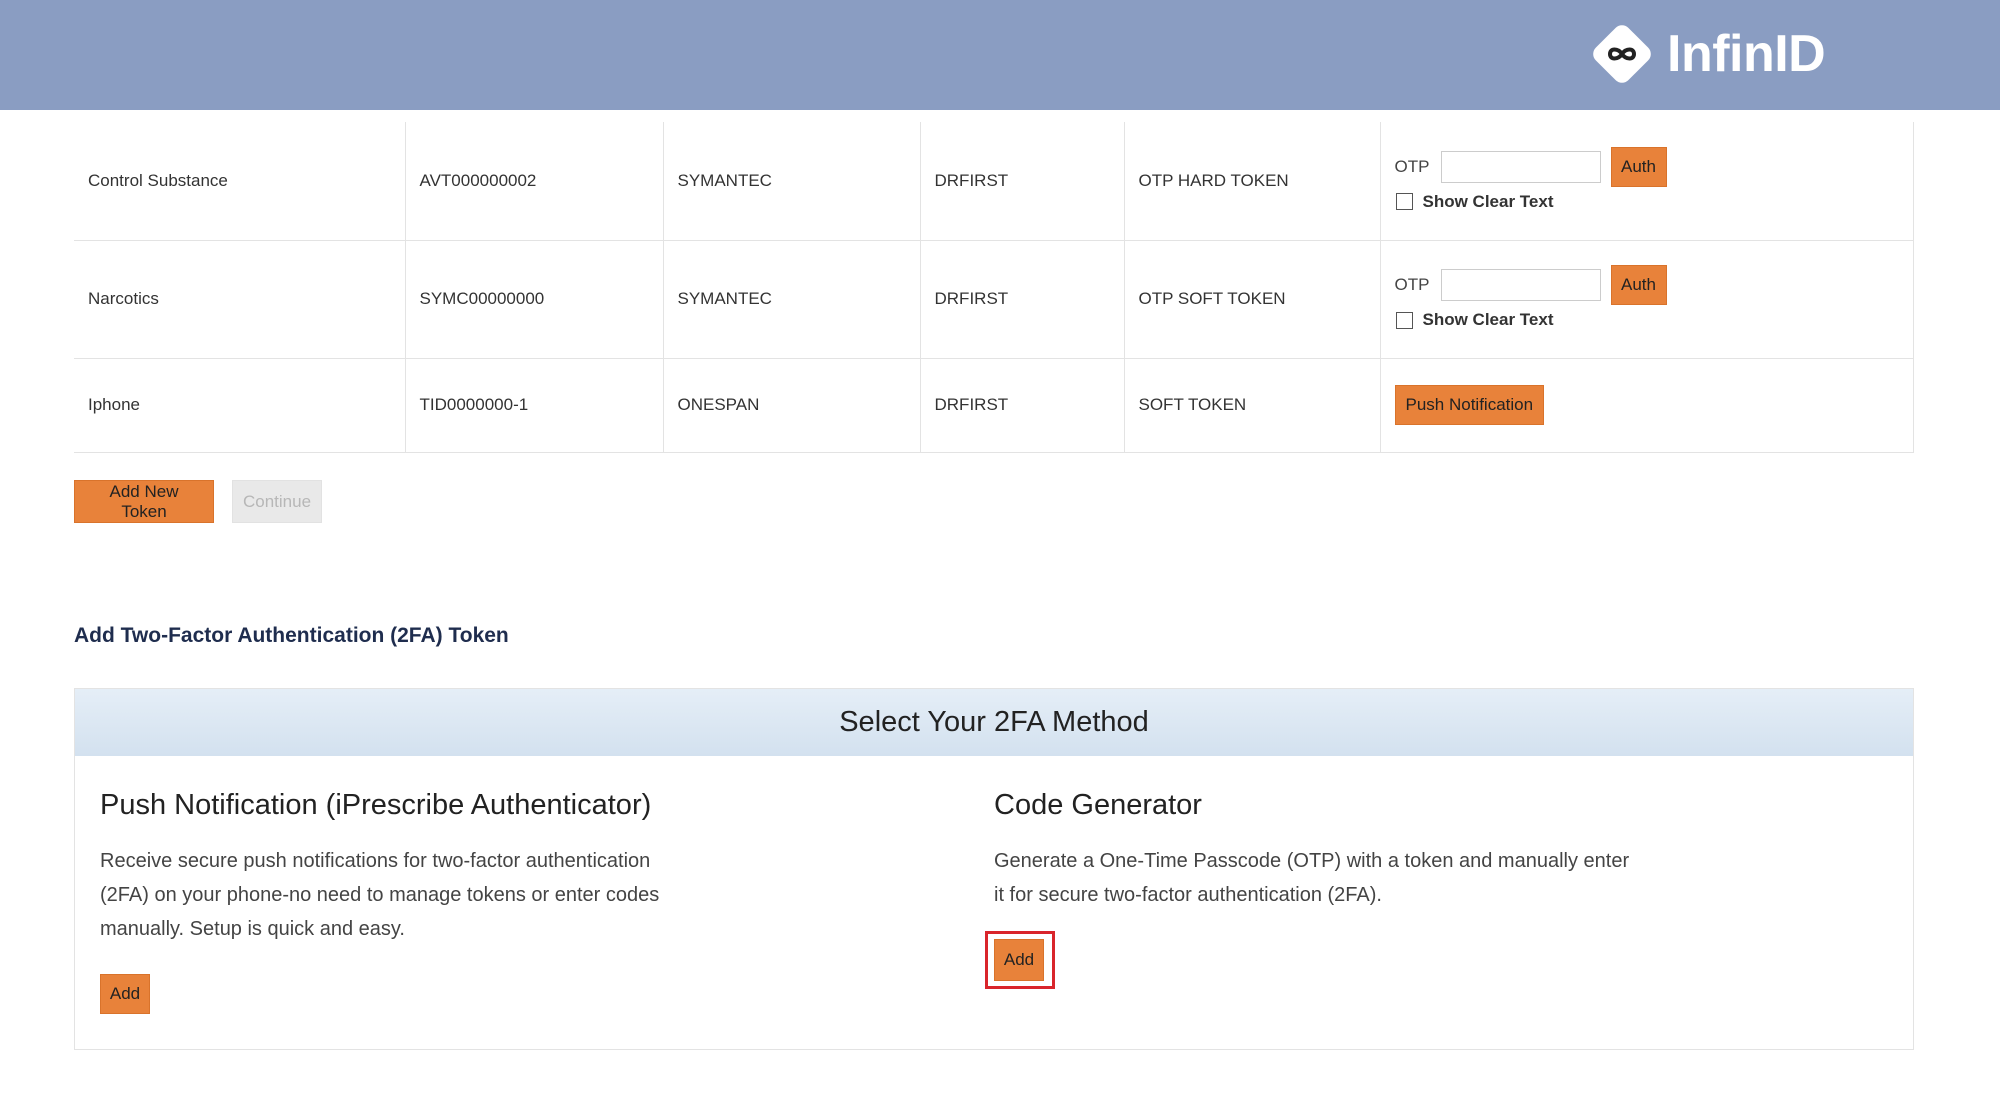  What do you see at coordinates (1622, 54) in the screenshot?
I see `infinity-diamond-icon` at bounding box center [1622, 54].